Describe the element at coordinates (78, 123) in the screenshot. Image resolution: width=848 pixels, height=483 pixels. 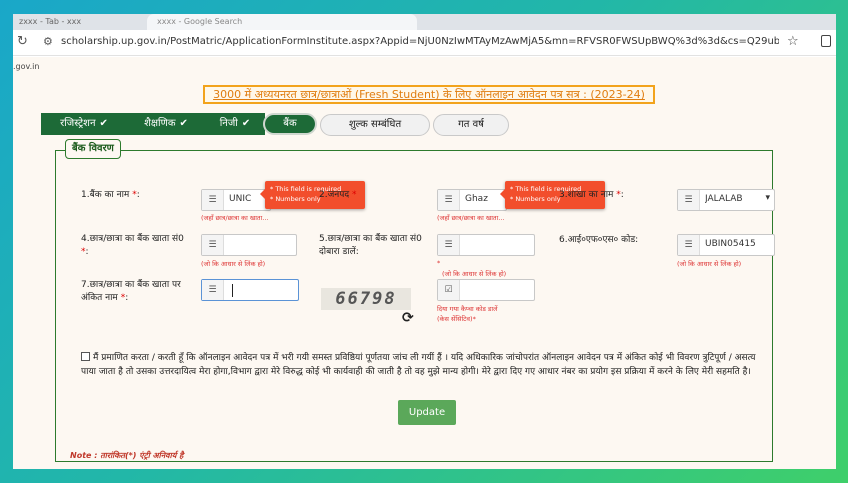
I see `tab-label: रजिस्ट्रेशन` at that location.